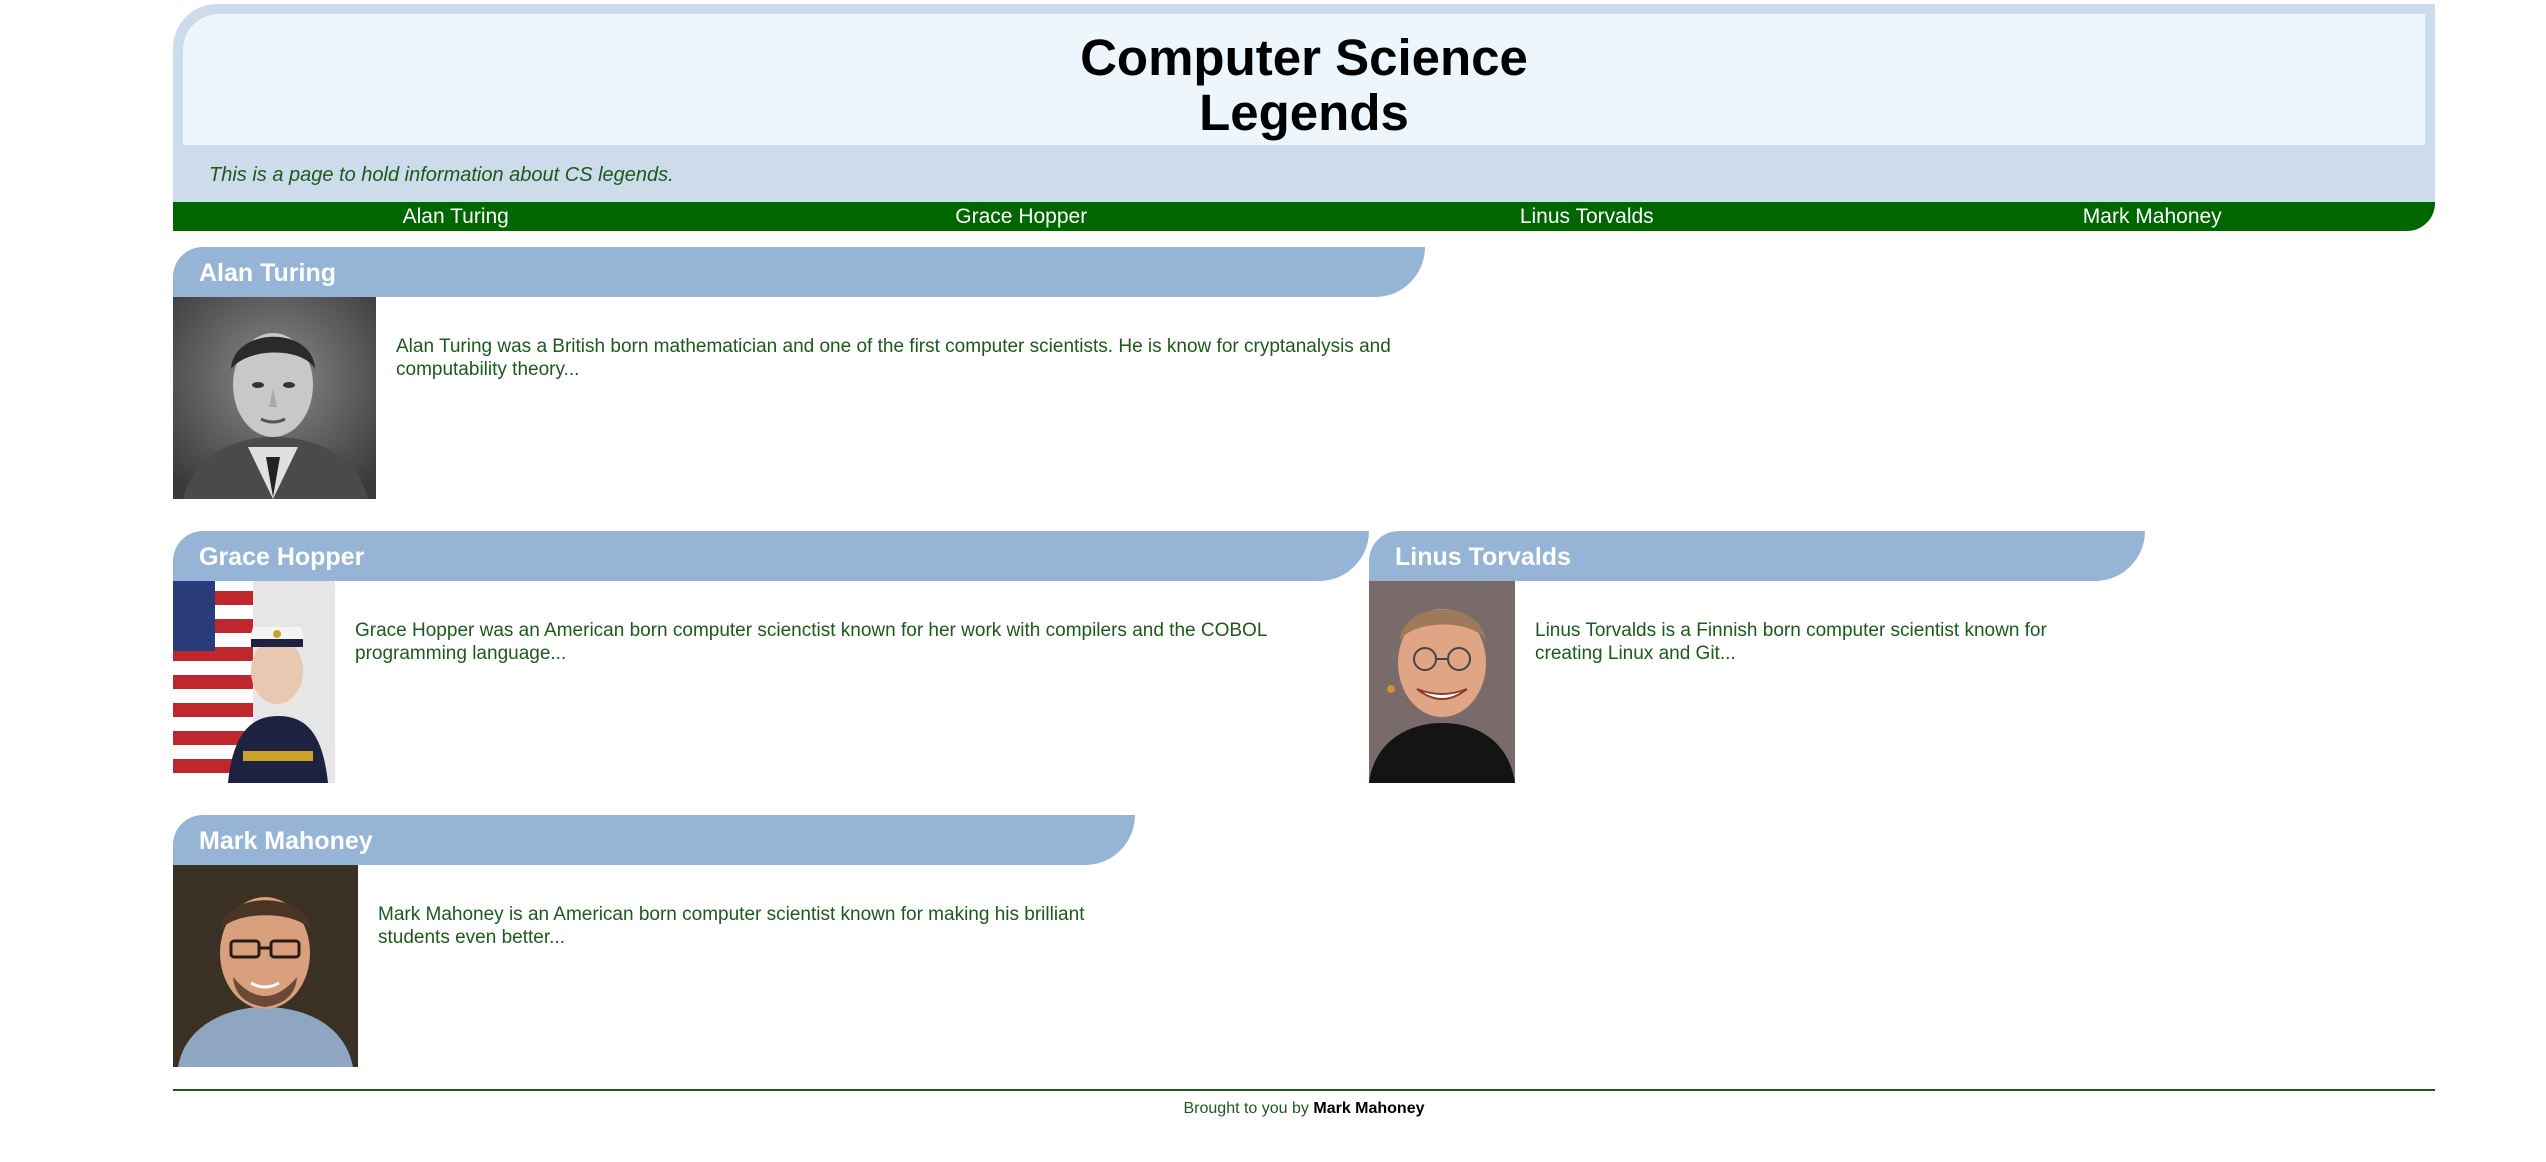  I want to click on nav-link-linus-torvalds: Linus Torvalds, so click(1587, 216).